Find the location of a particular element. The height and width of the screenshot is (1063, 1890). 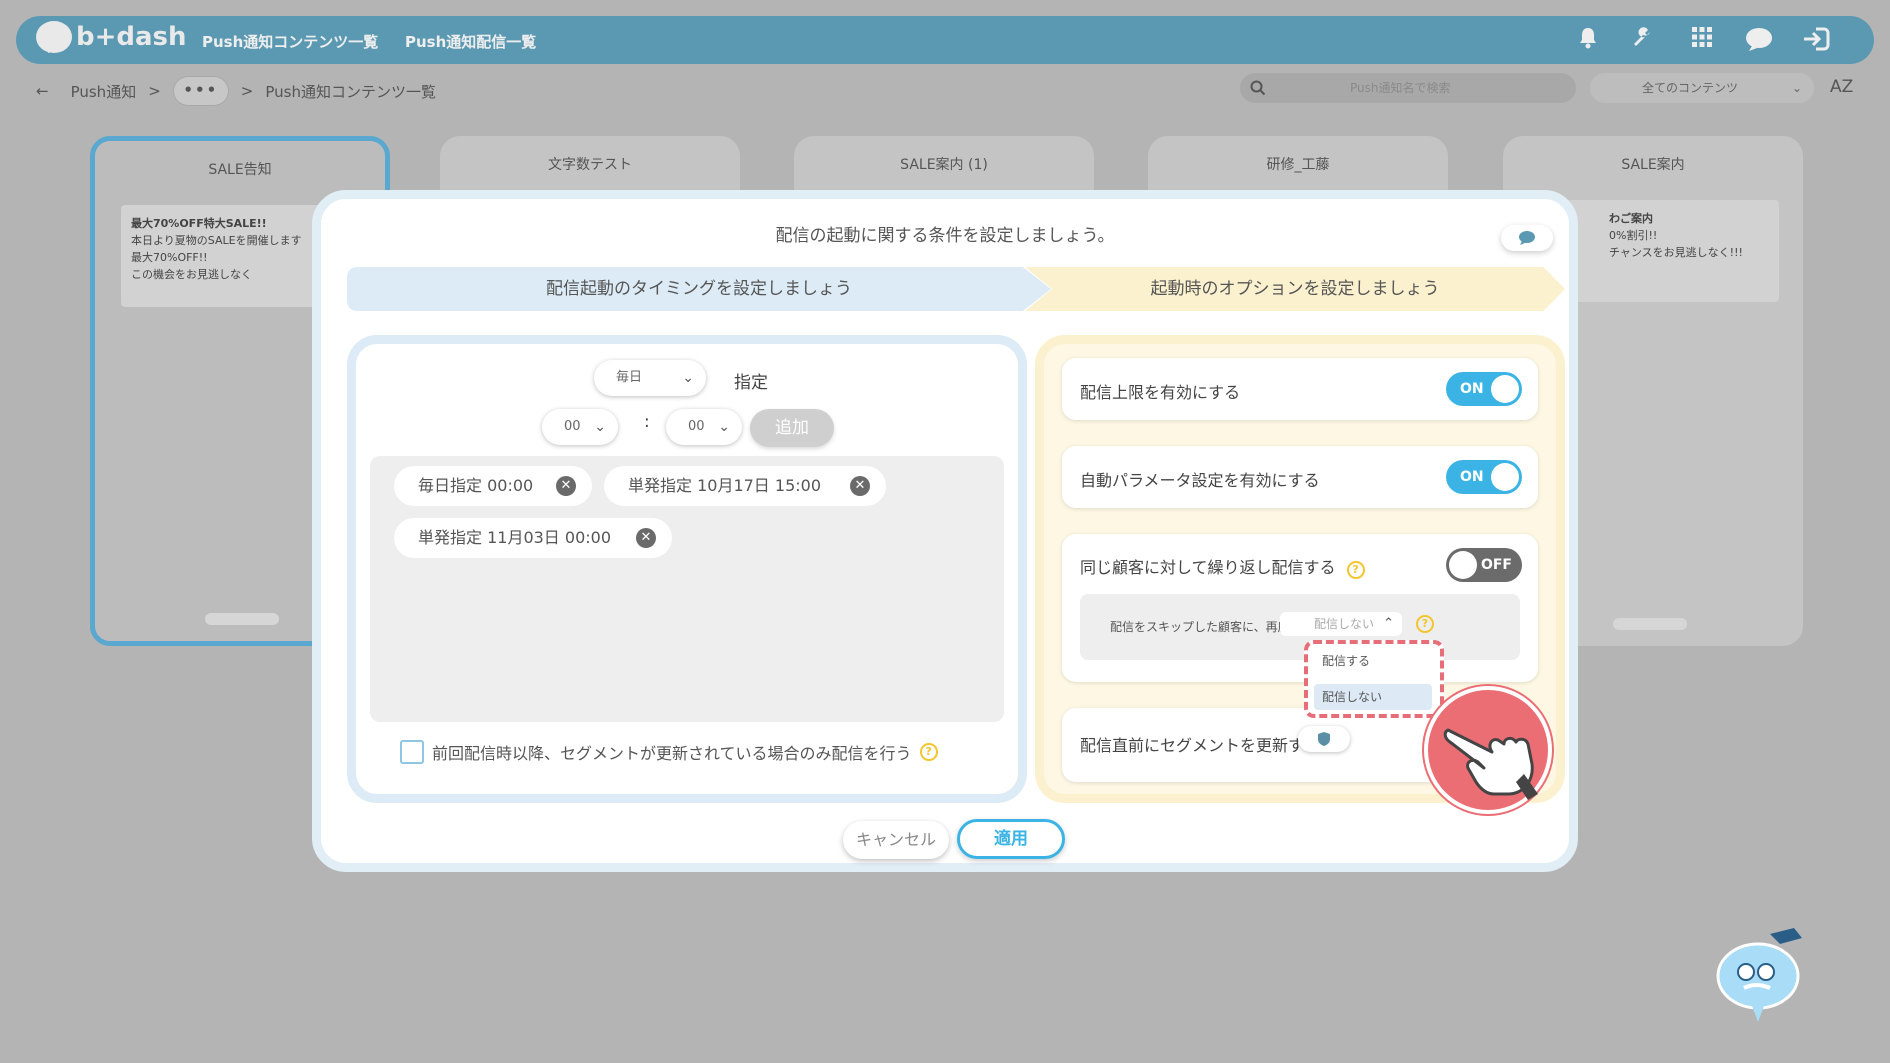

limit-toggle: ON is located at coordinates (1484, 389).